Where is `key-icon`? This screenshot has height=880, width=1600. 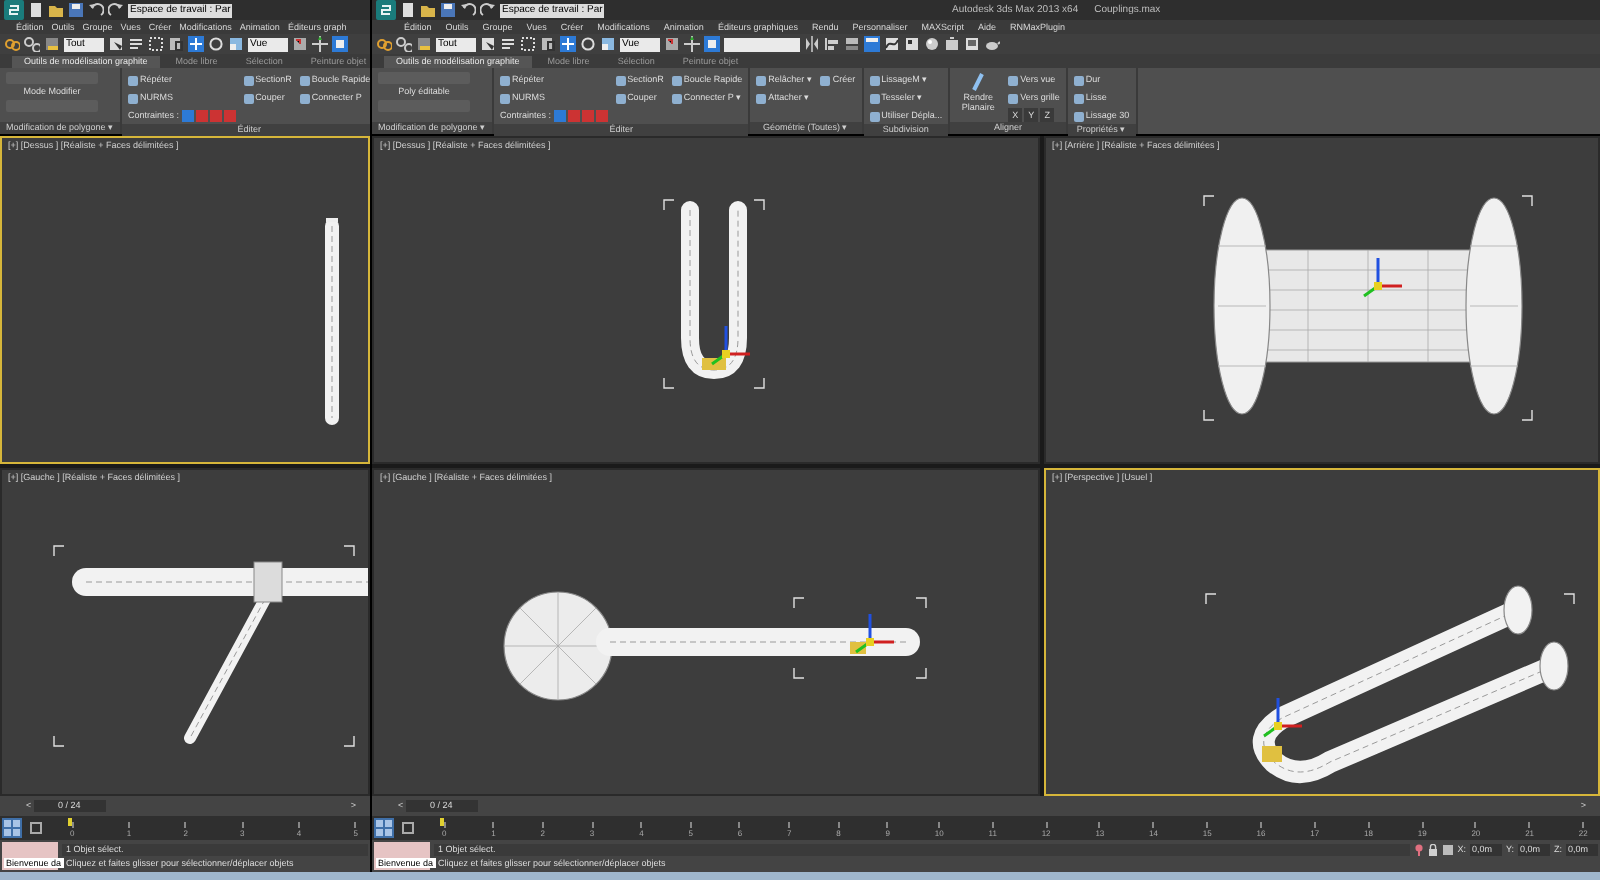 key-icon is located at coordinates (1418, 850).